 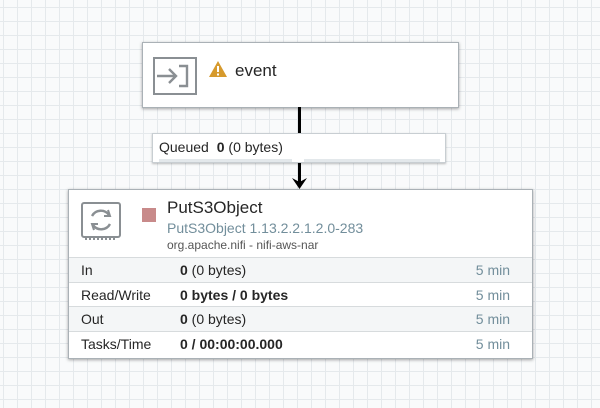 I want to click on queue-progress-bar-left, so click(x=225, y=160).